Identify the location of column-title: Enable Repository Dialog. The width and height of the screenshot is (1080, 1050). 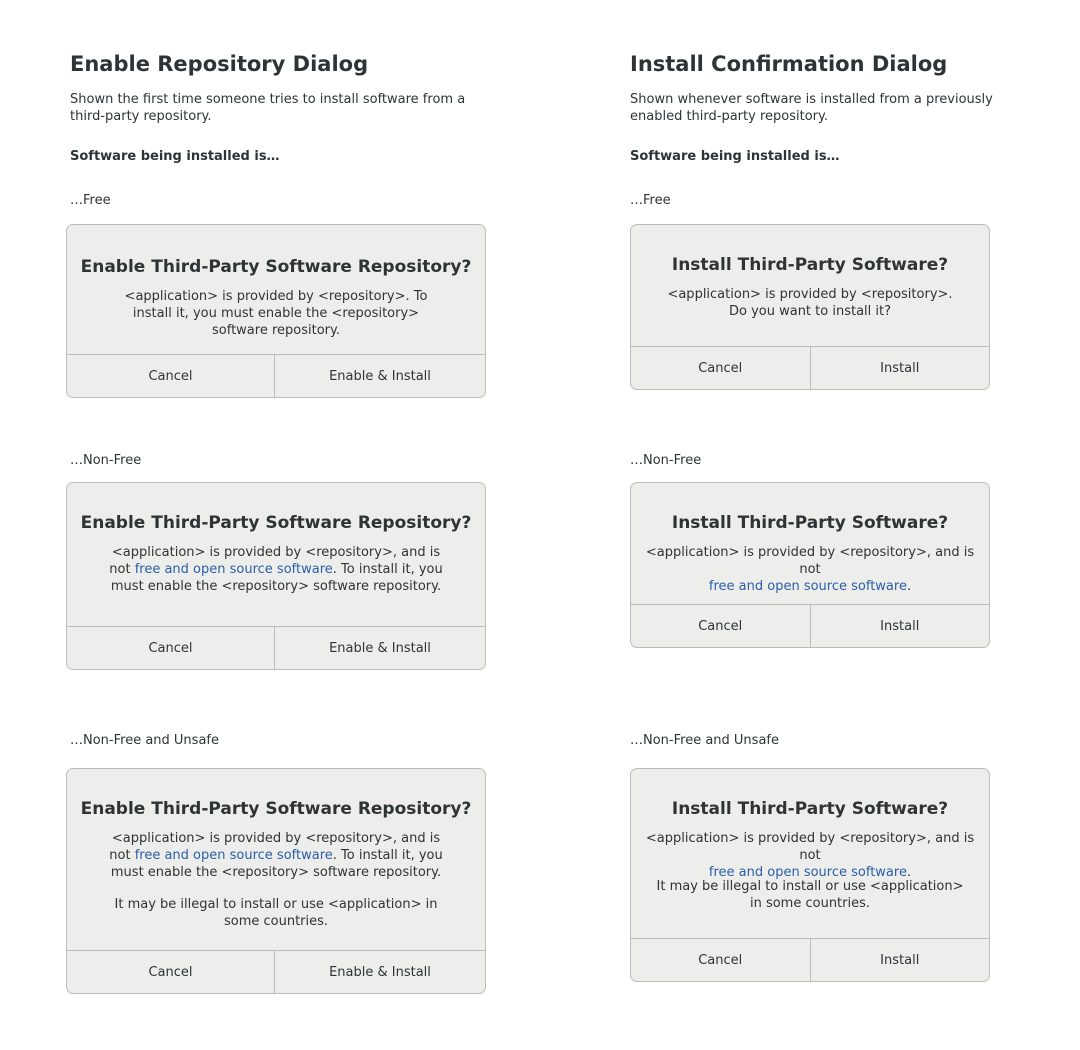
(219, 64).